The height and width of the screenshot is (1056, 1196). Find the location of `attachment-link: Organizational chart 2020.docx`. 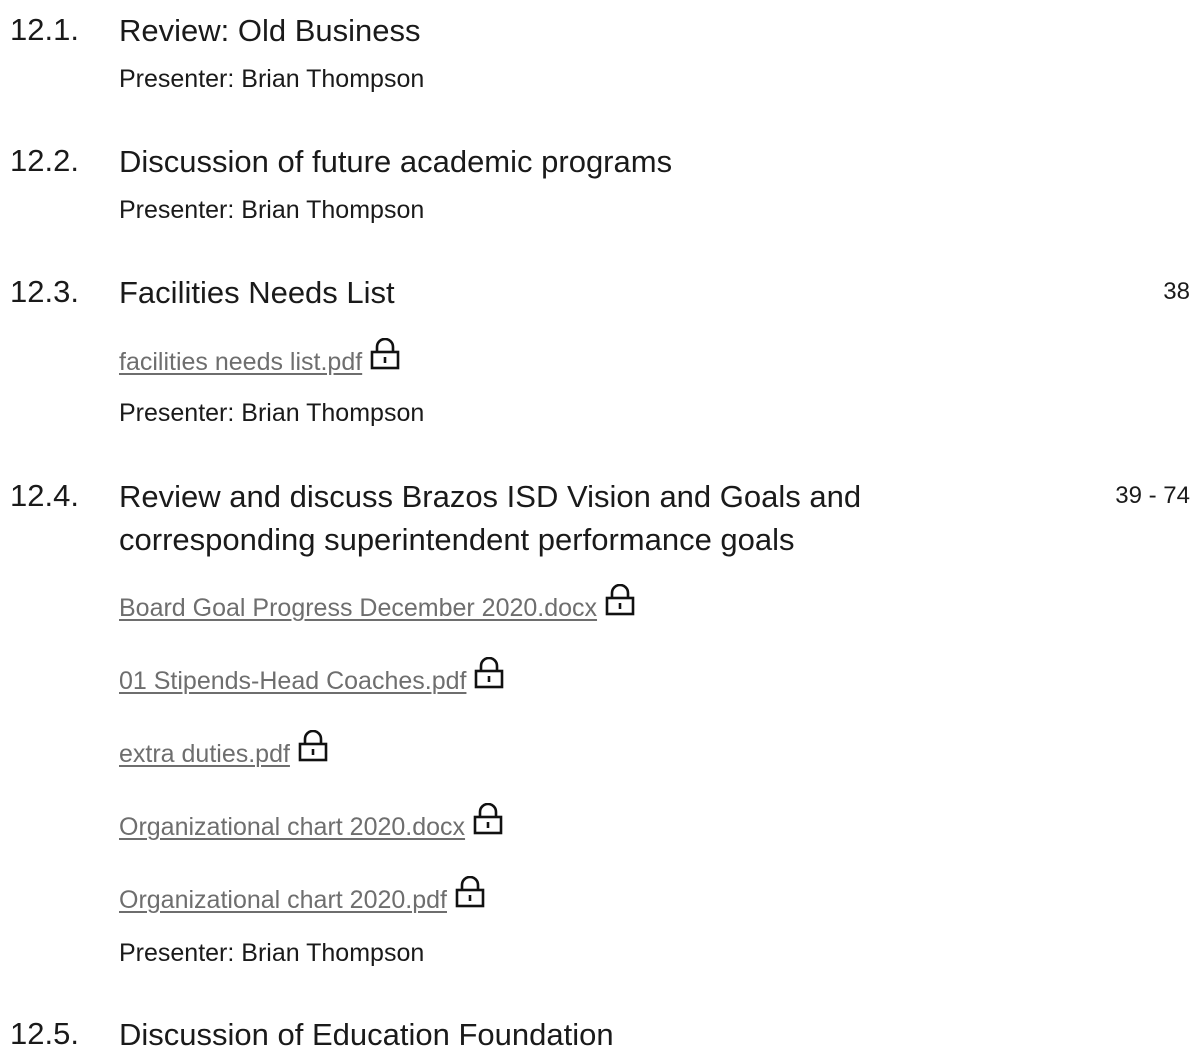

attachment-link: Organizational chart 2020.docx is located at coordinates (292, 827).